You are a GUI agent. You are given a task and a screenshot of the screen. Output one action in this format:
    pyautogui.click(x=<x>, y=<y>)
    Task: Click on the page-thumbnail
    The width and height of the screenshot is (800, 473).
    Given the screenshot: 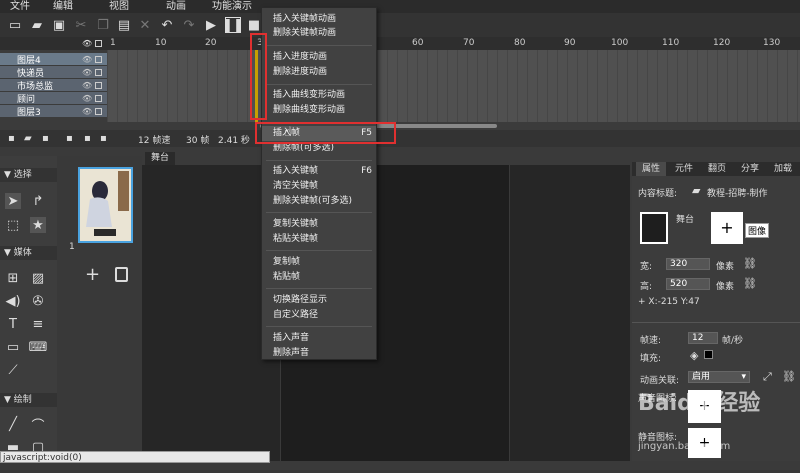 What is the action you would take?
    pyautogui.click(x=105, y=205)
    